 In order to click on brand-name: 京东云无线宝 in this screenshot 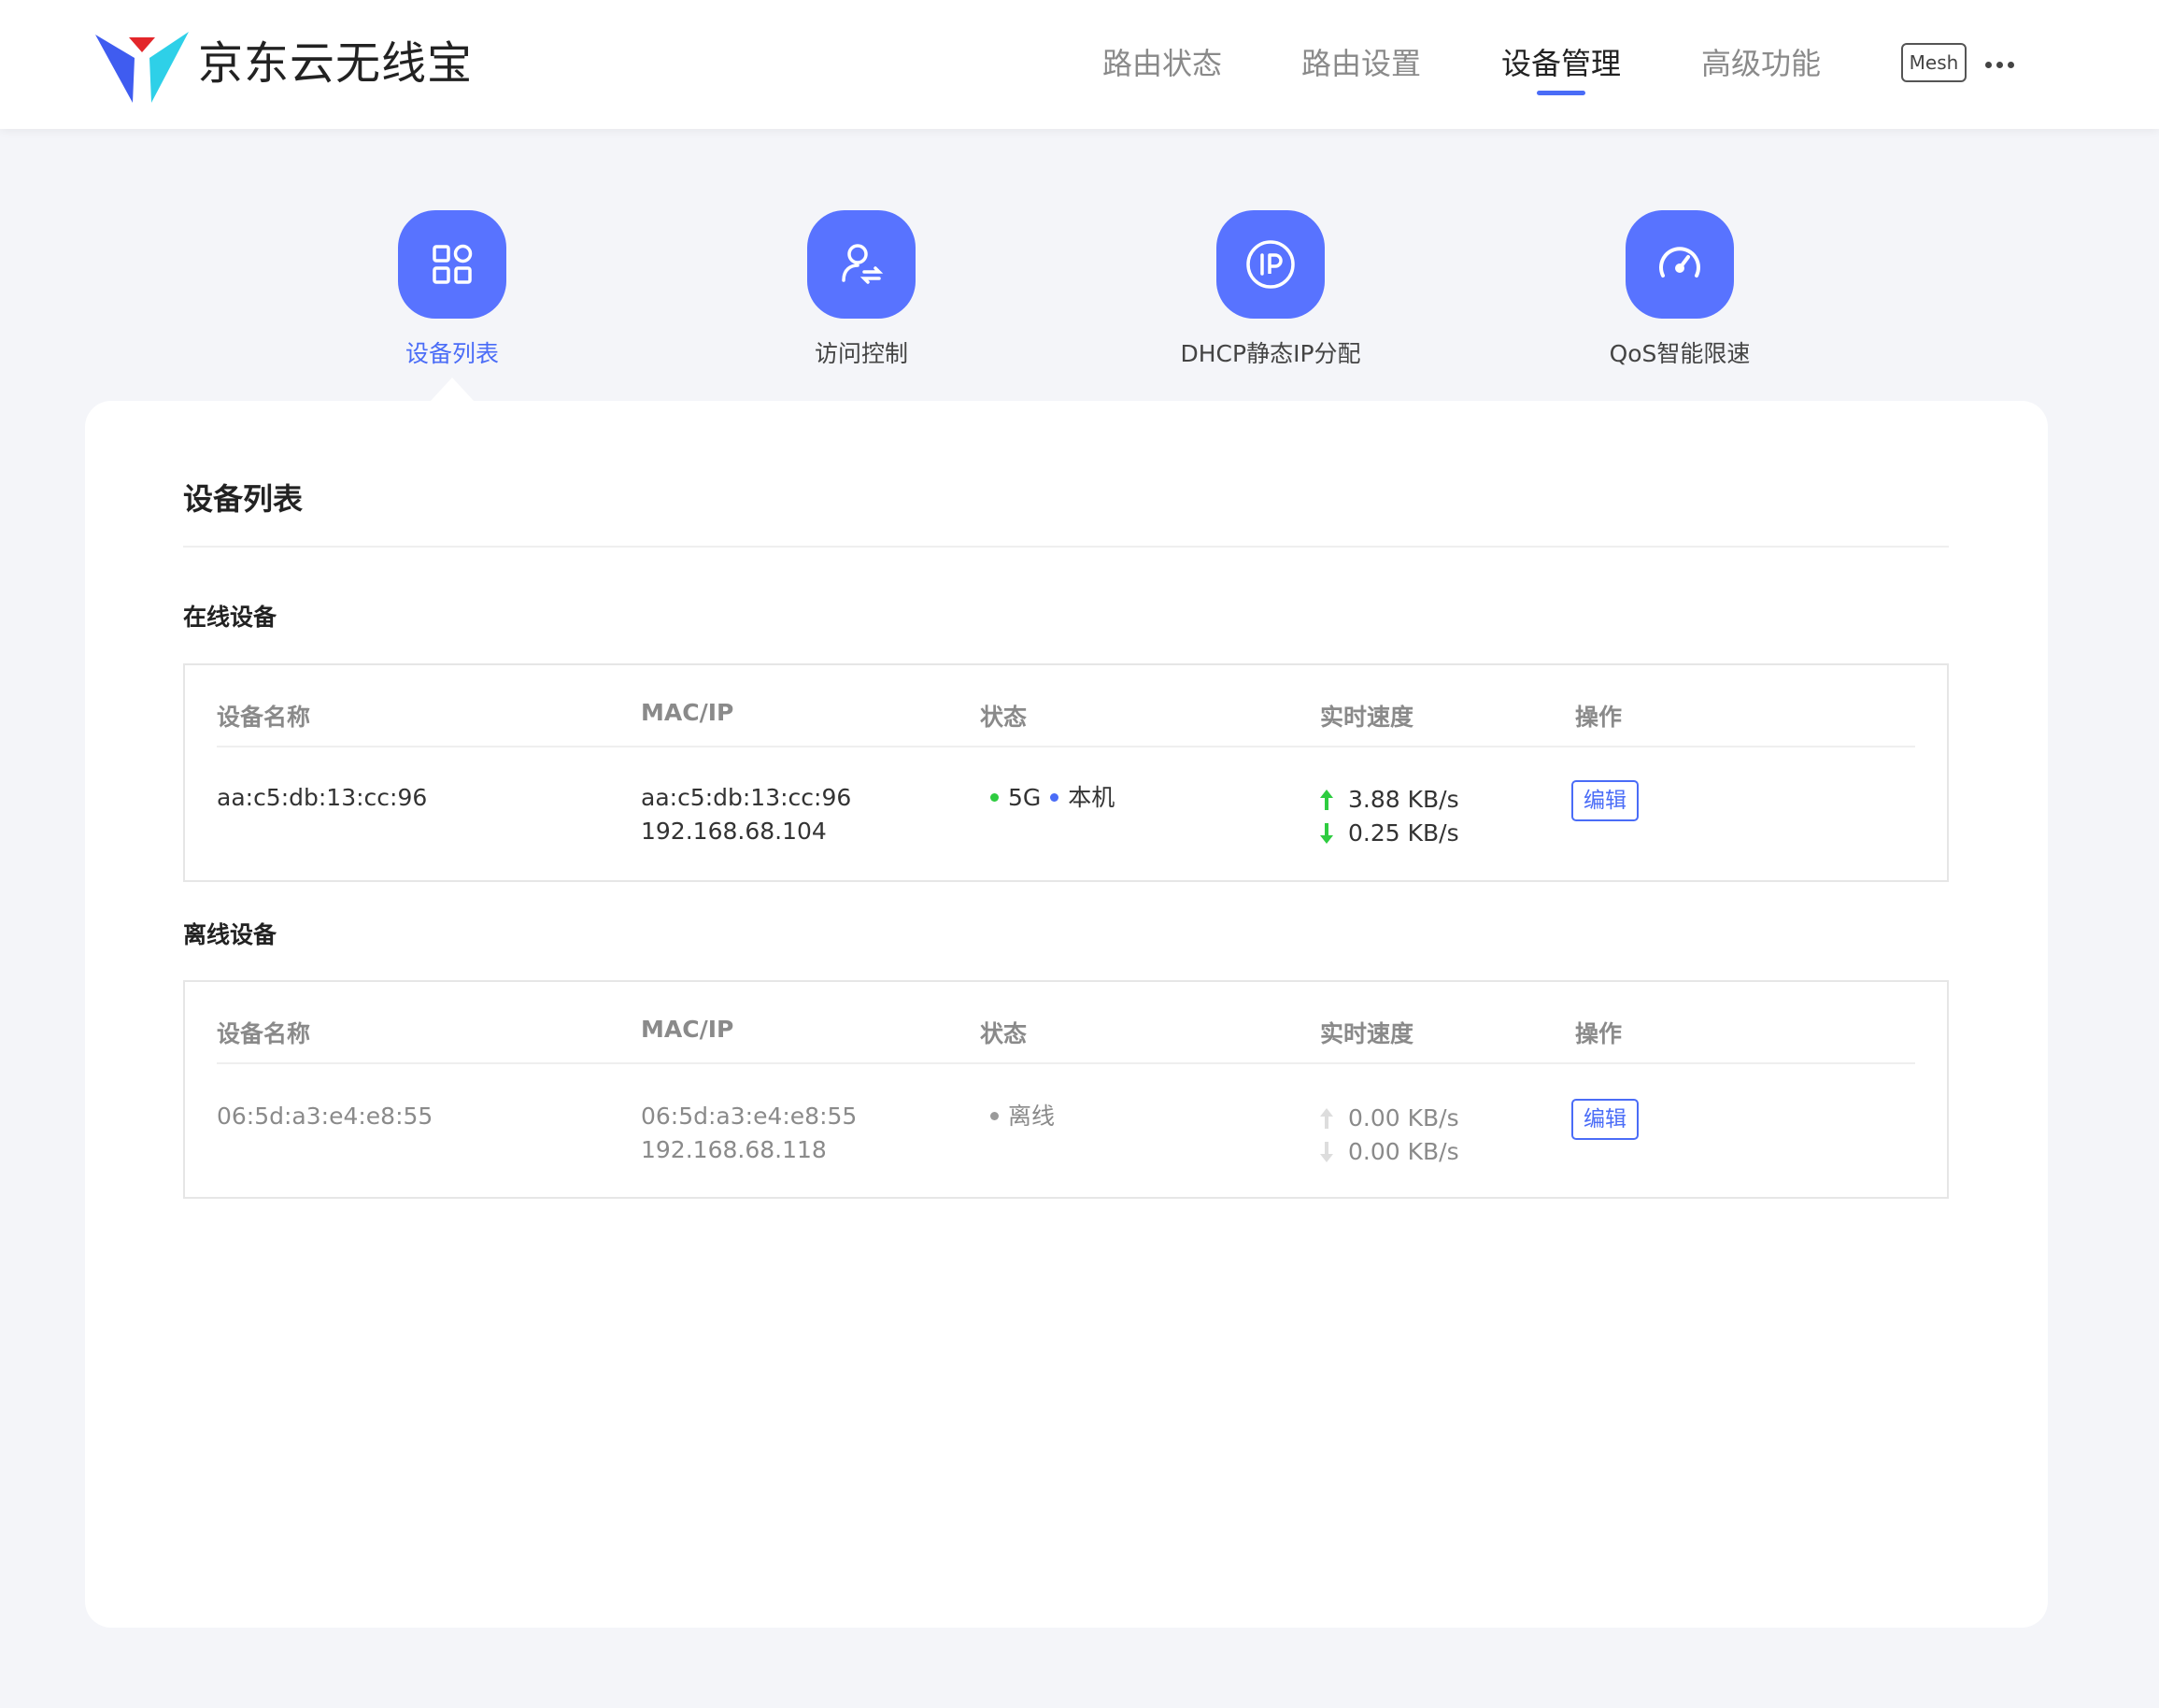, I will do `click(336, 63)`.